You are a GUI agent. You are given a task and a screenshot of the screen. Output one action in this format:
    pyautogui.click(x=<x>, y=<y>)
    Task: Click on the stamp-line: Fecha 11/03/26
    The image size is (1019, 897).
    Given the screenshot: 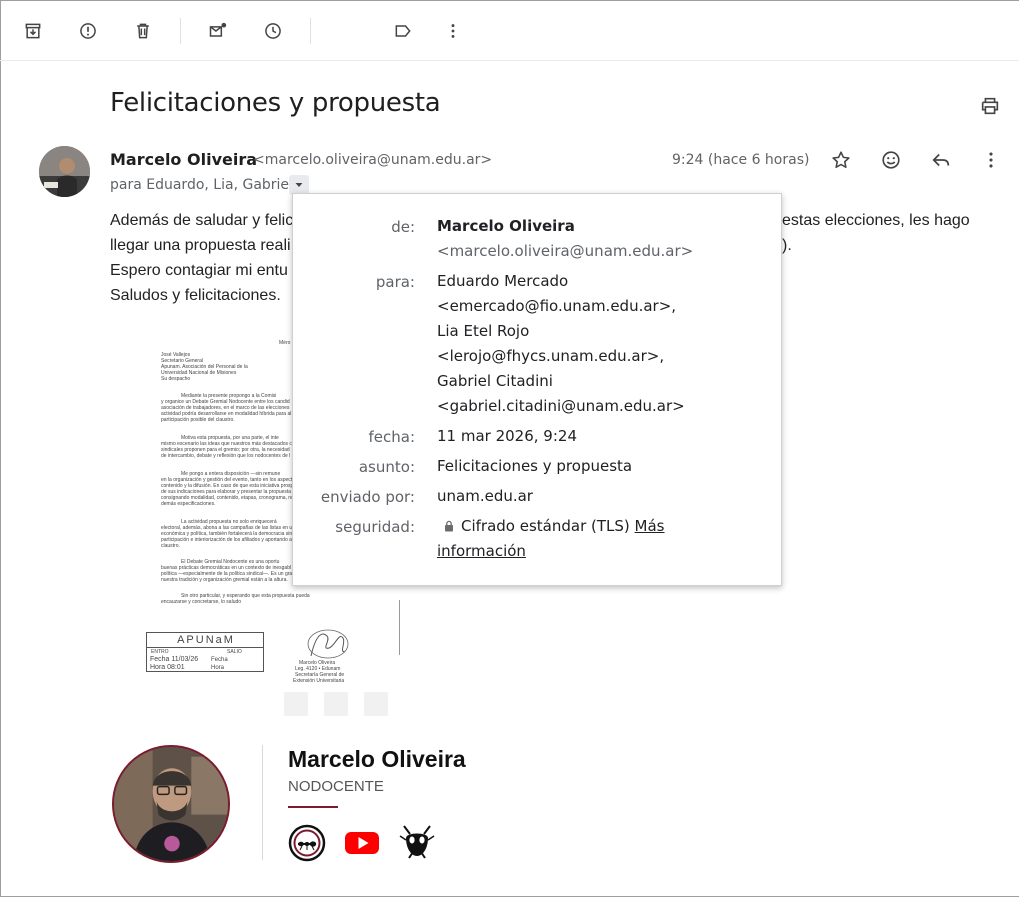 What is the action you would take?
    pyautogui.click(x=174, y=659)
    